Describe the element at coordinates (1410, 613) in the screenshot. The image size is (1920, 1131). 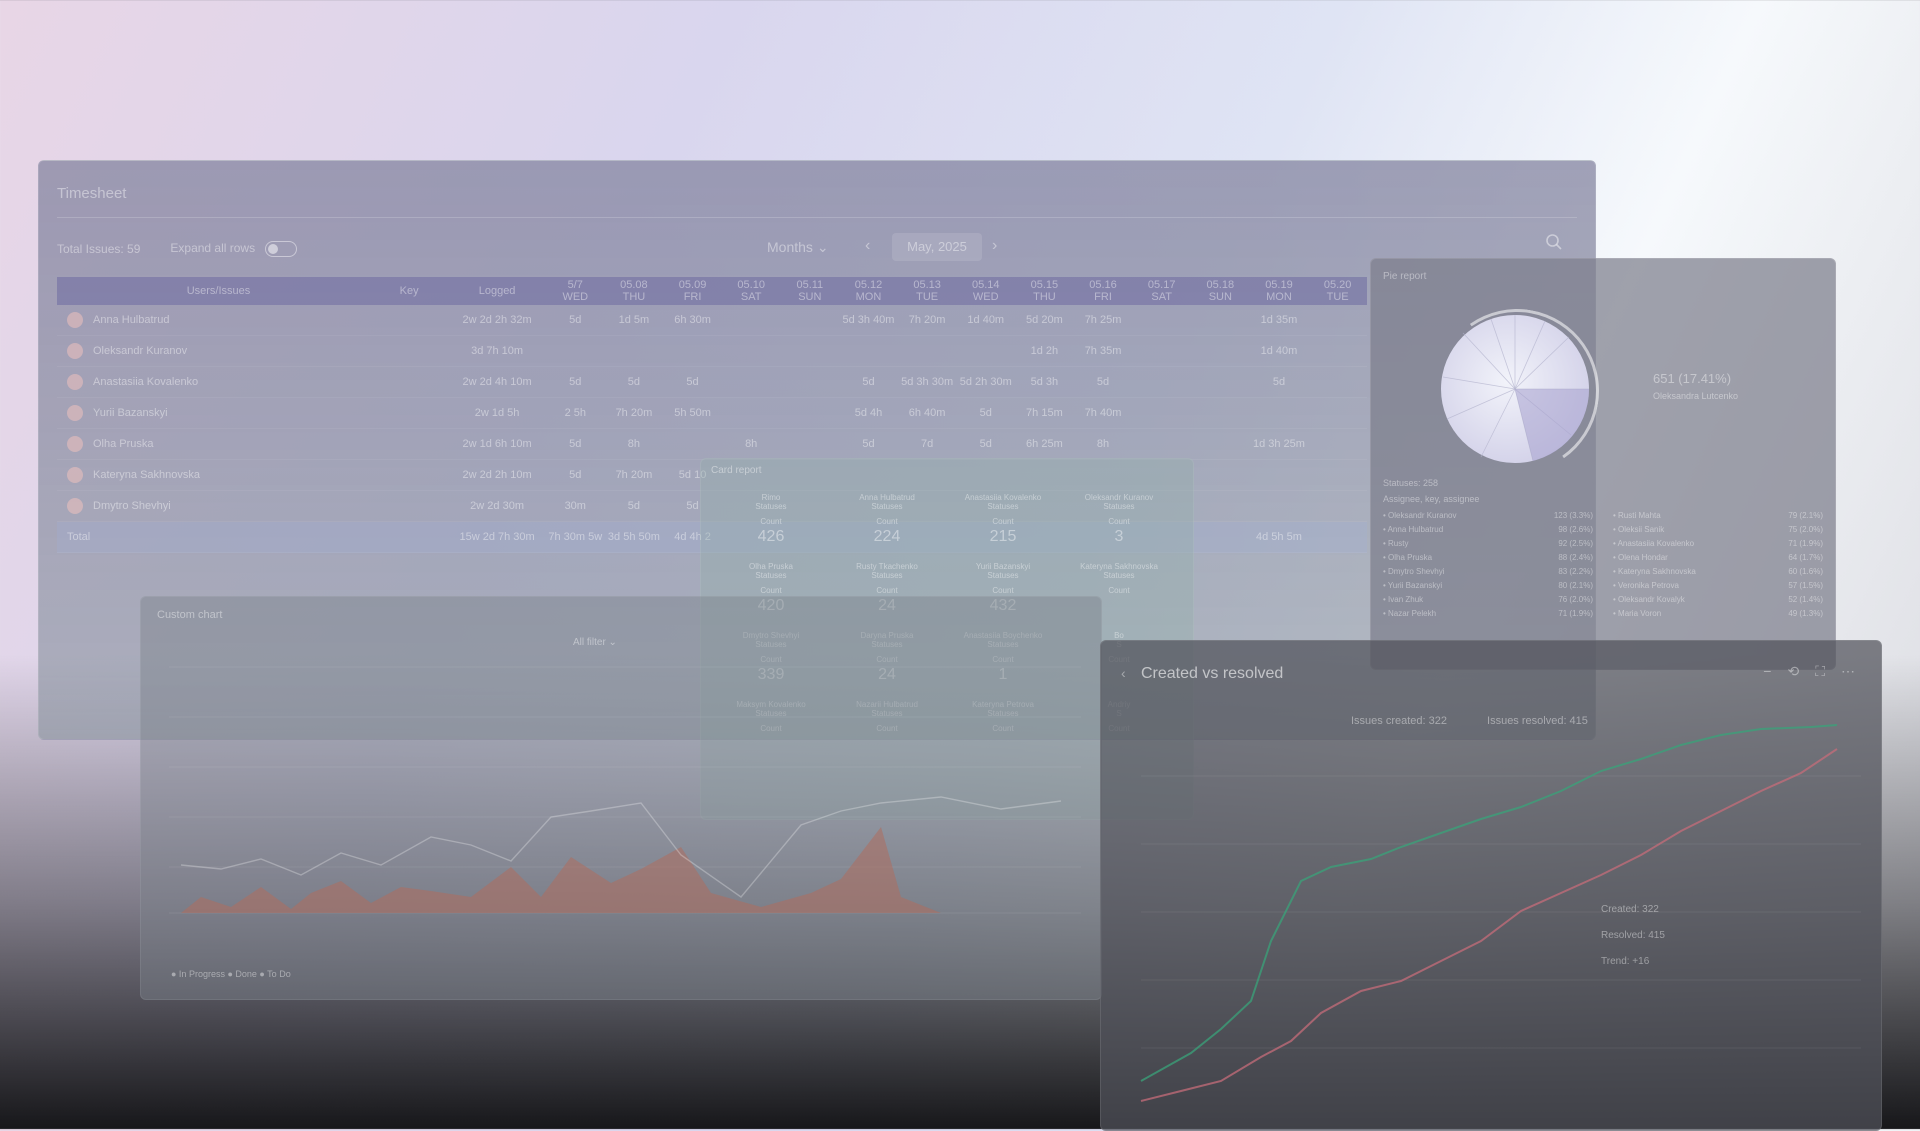
I see `legend-name: • Nazar Pelekh` at that location.